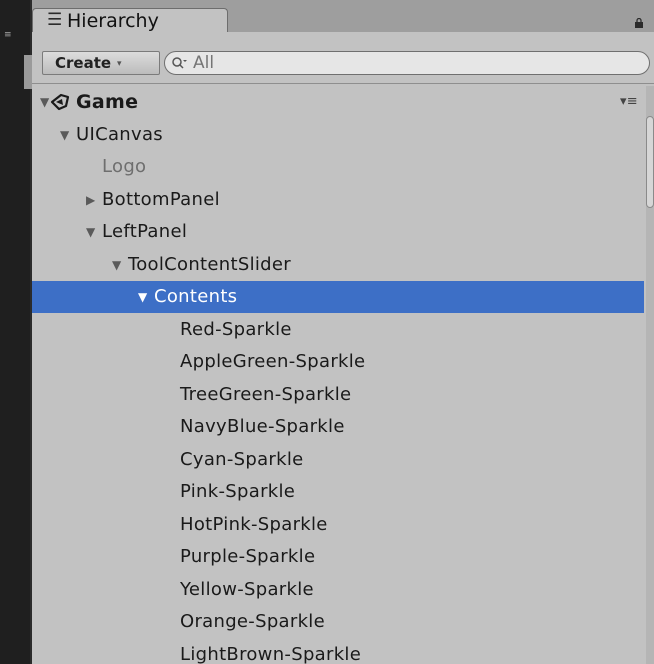 Image resolution: width=654 pixels, height=664 pixels. I want to click on tree-item-label: Yellow-Sparkle, so click(247, 589).